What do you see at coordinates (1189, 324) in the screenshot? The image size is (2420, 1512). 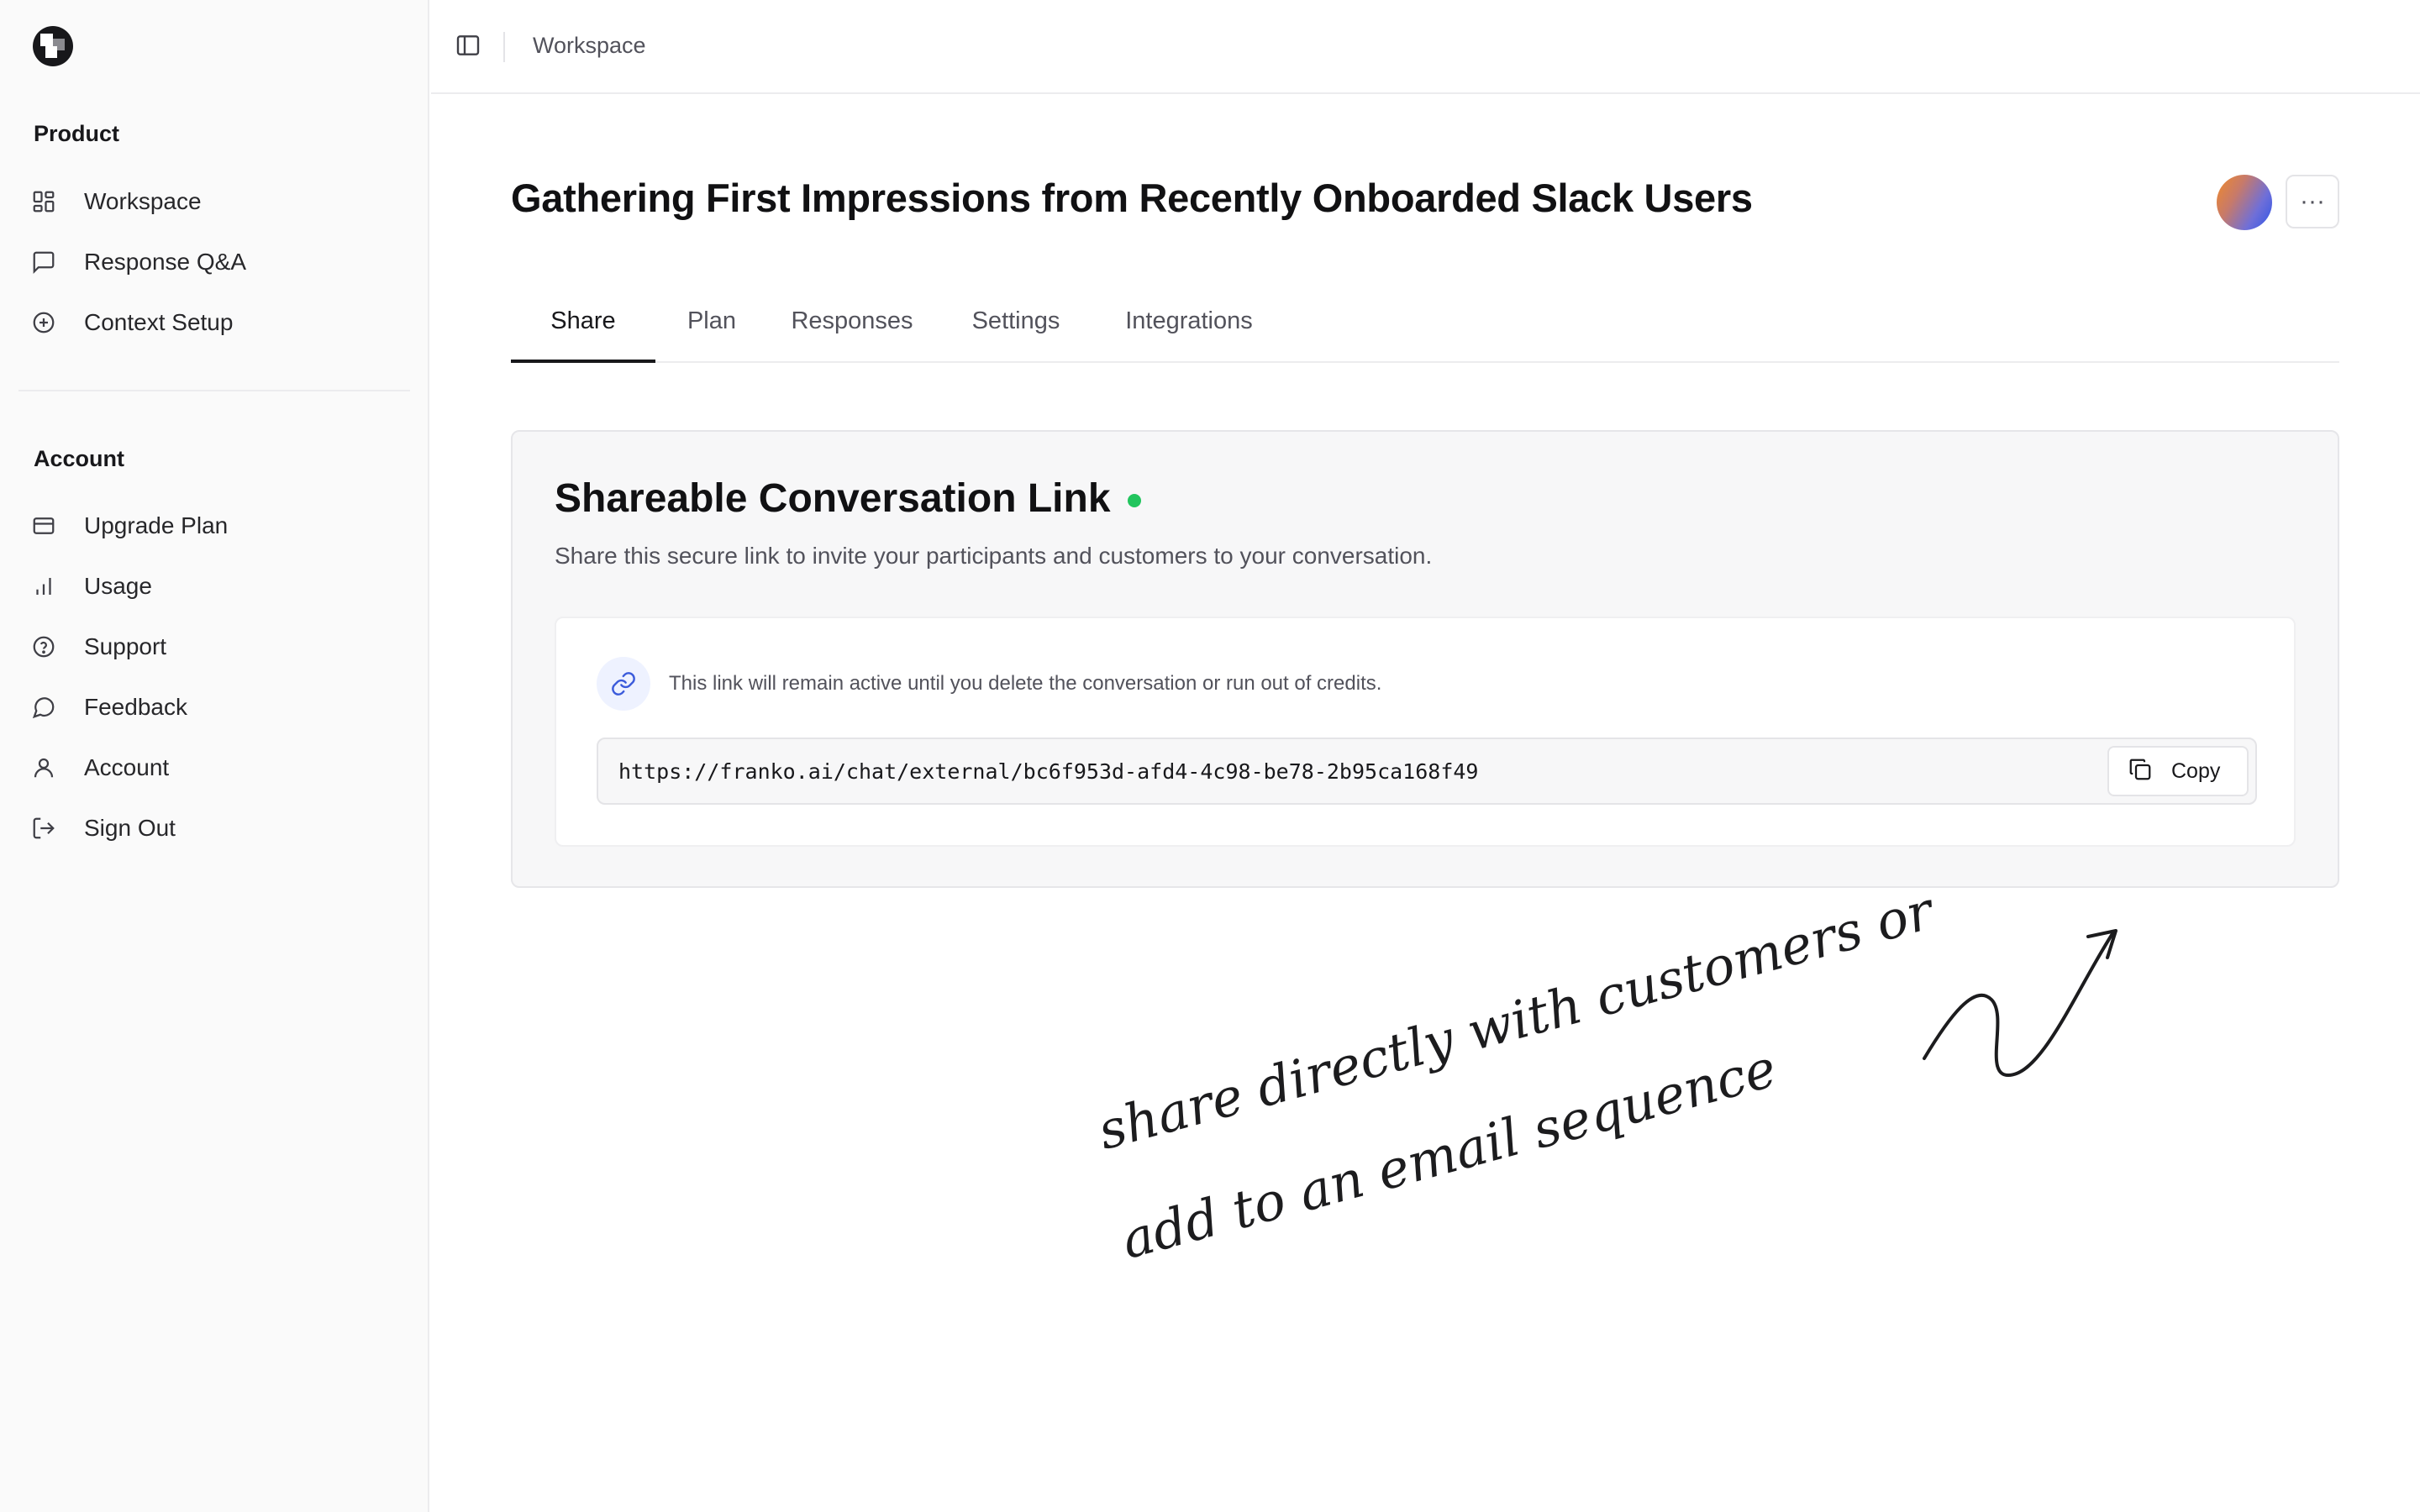 I see `tab-integrations: Integrations` at bounding box center [1189, 324].